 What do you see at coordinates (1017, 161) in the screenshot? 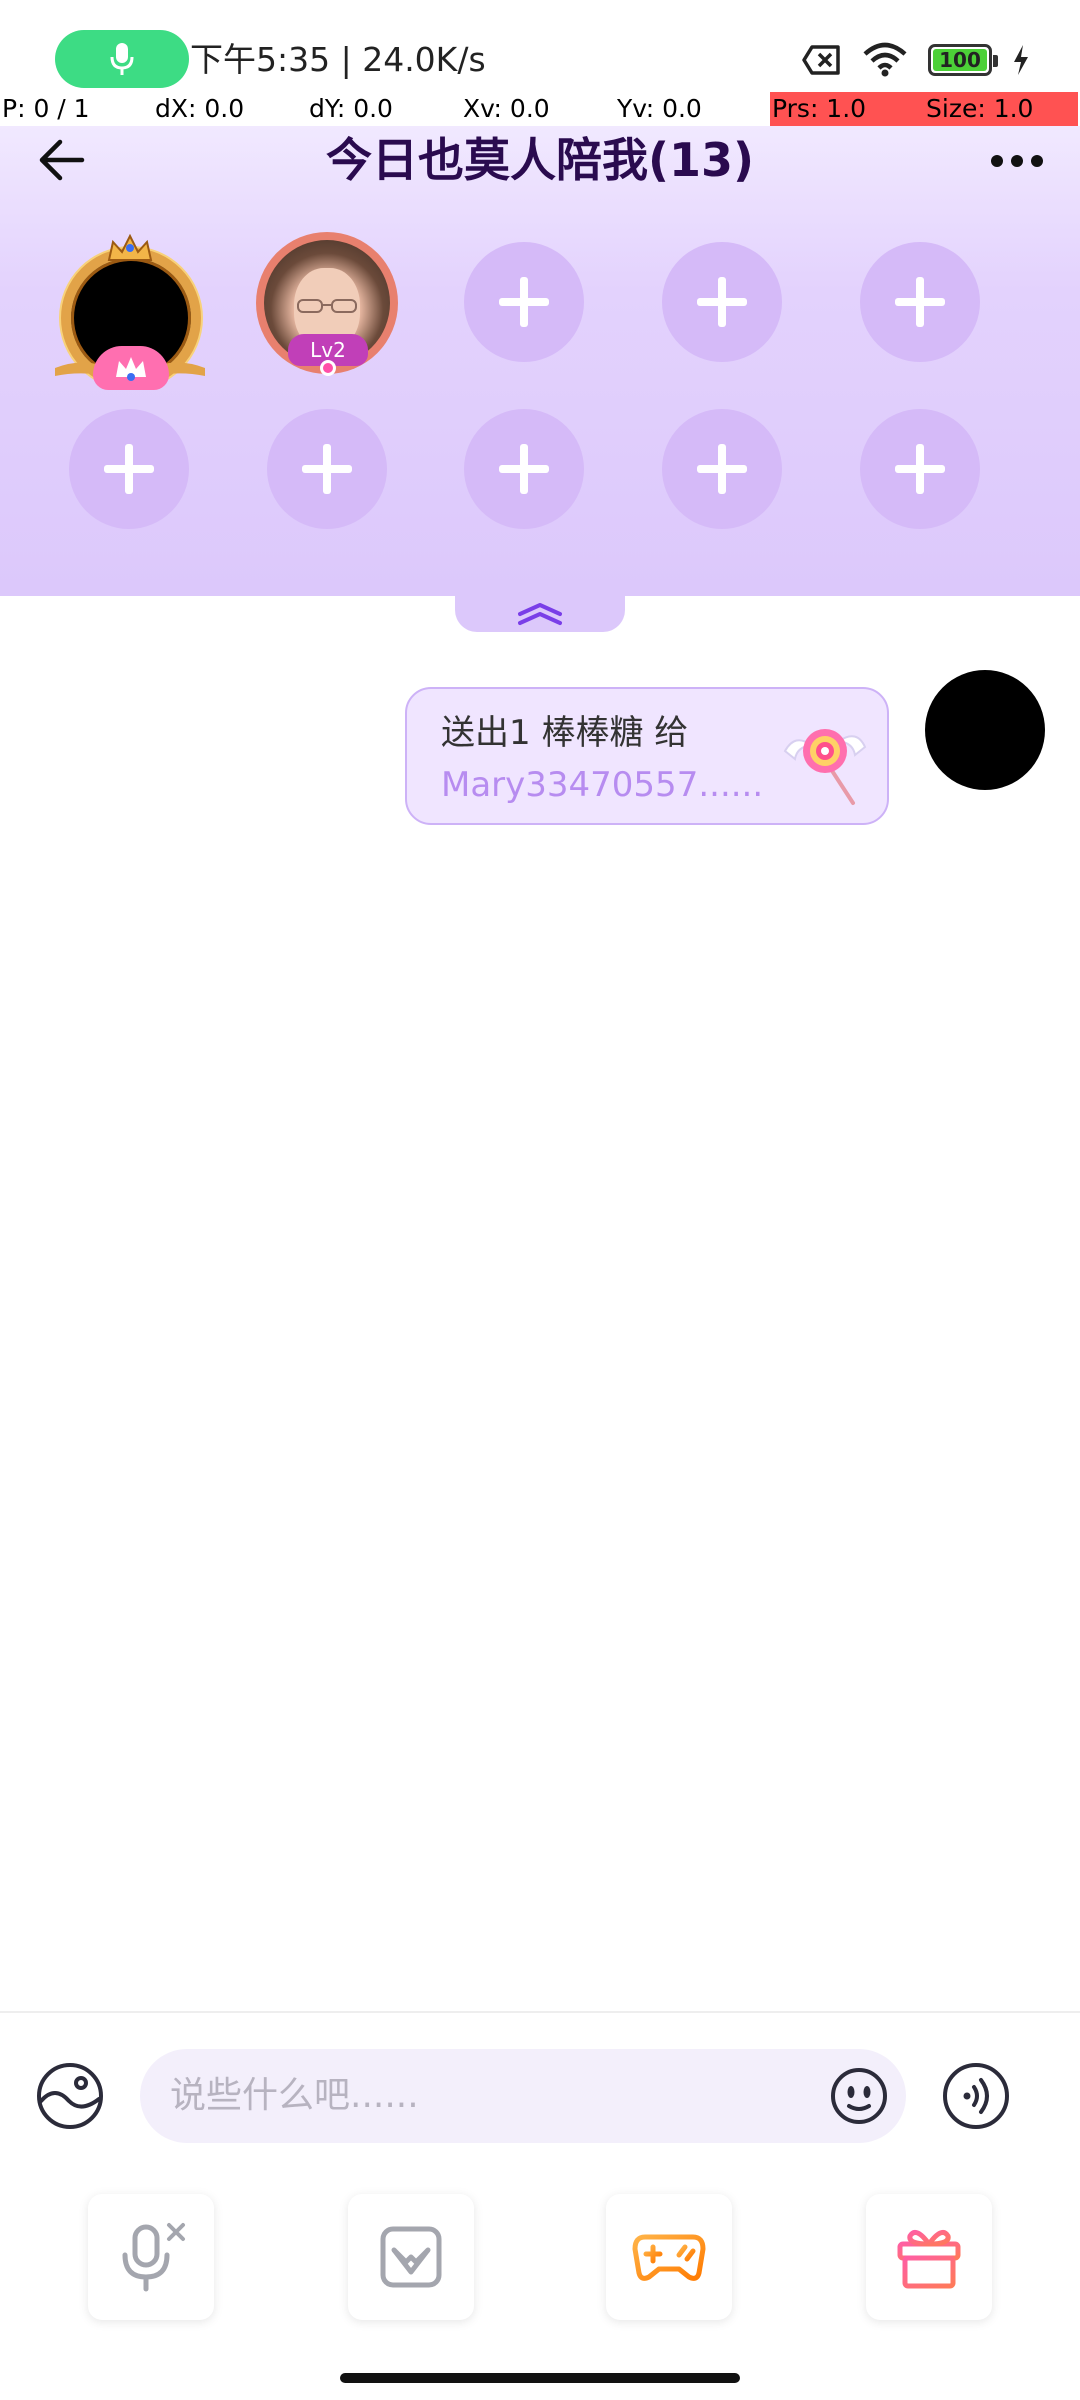
I see `more-button` at bounding box center [1017, 161].